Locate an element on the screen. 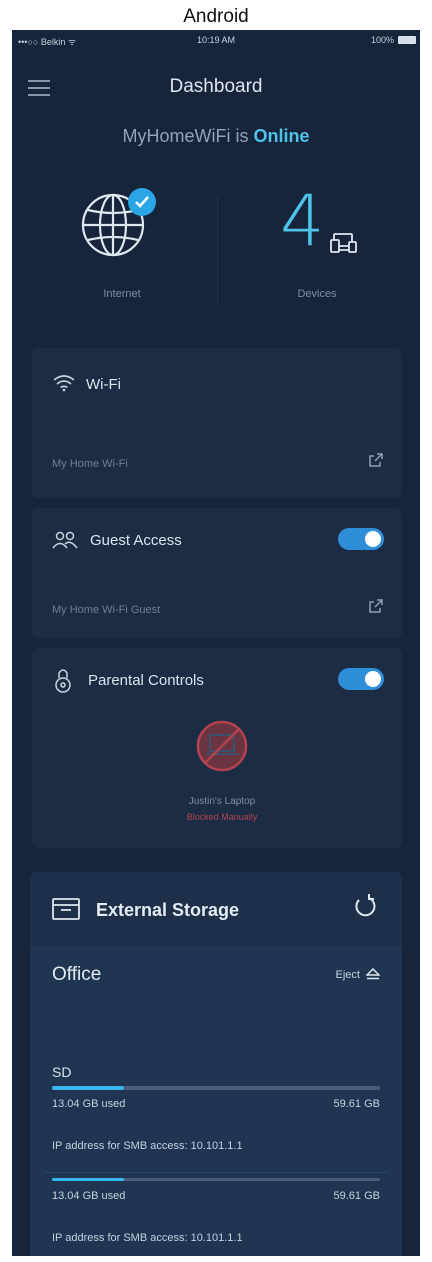  wifi-icon is located at coordinates (64, 383).